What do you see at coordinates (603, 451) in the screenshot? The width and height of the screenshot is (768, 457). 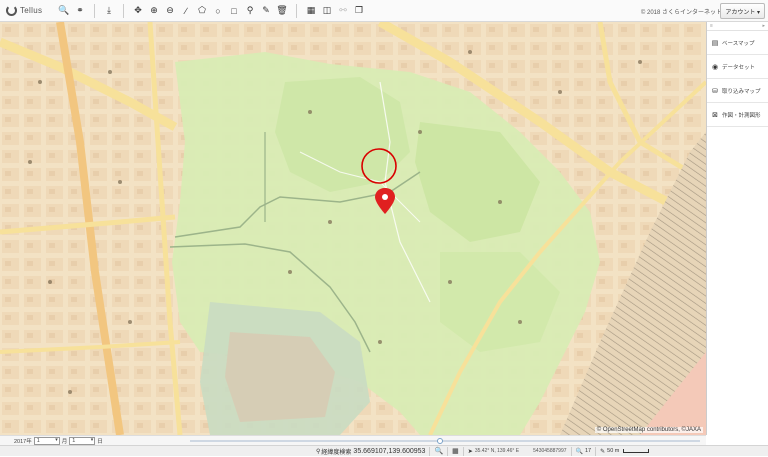 I see `ruler-icon: ✎` at bounding box center [603, 451].